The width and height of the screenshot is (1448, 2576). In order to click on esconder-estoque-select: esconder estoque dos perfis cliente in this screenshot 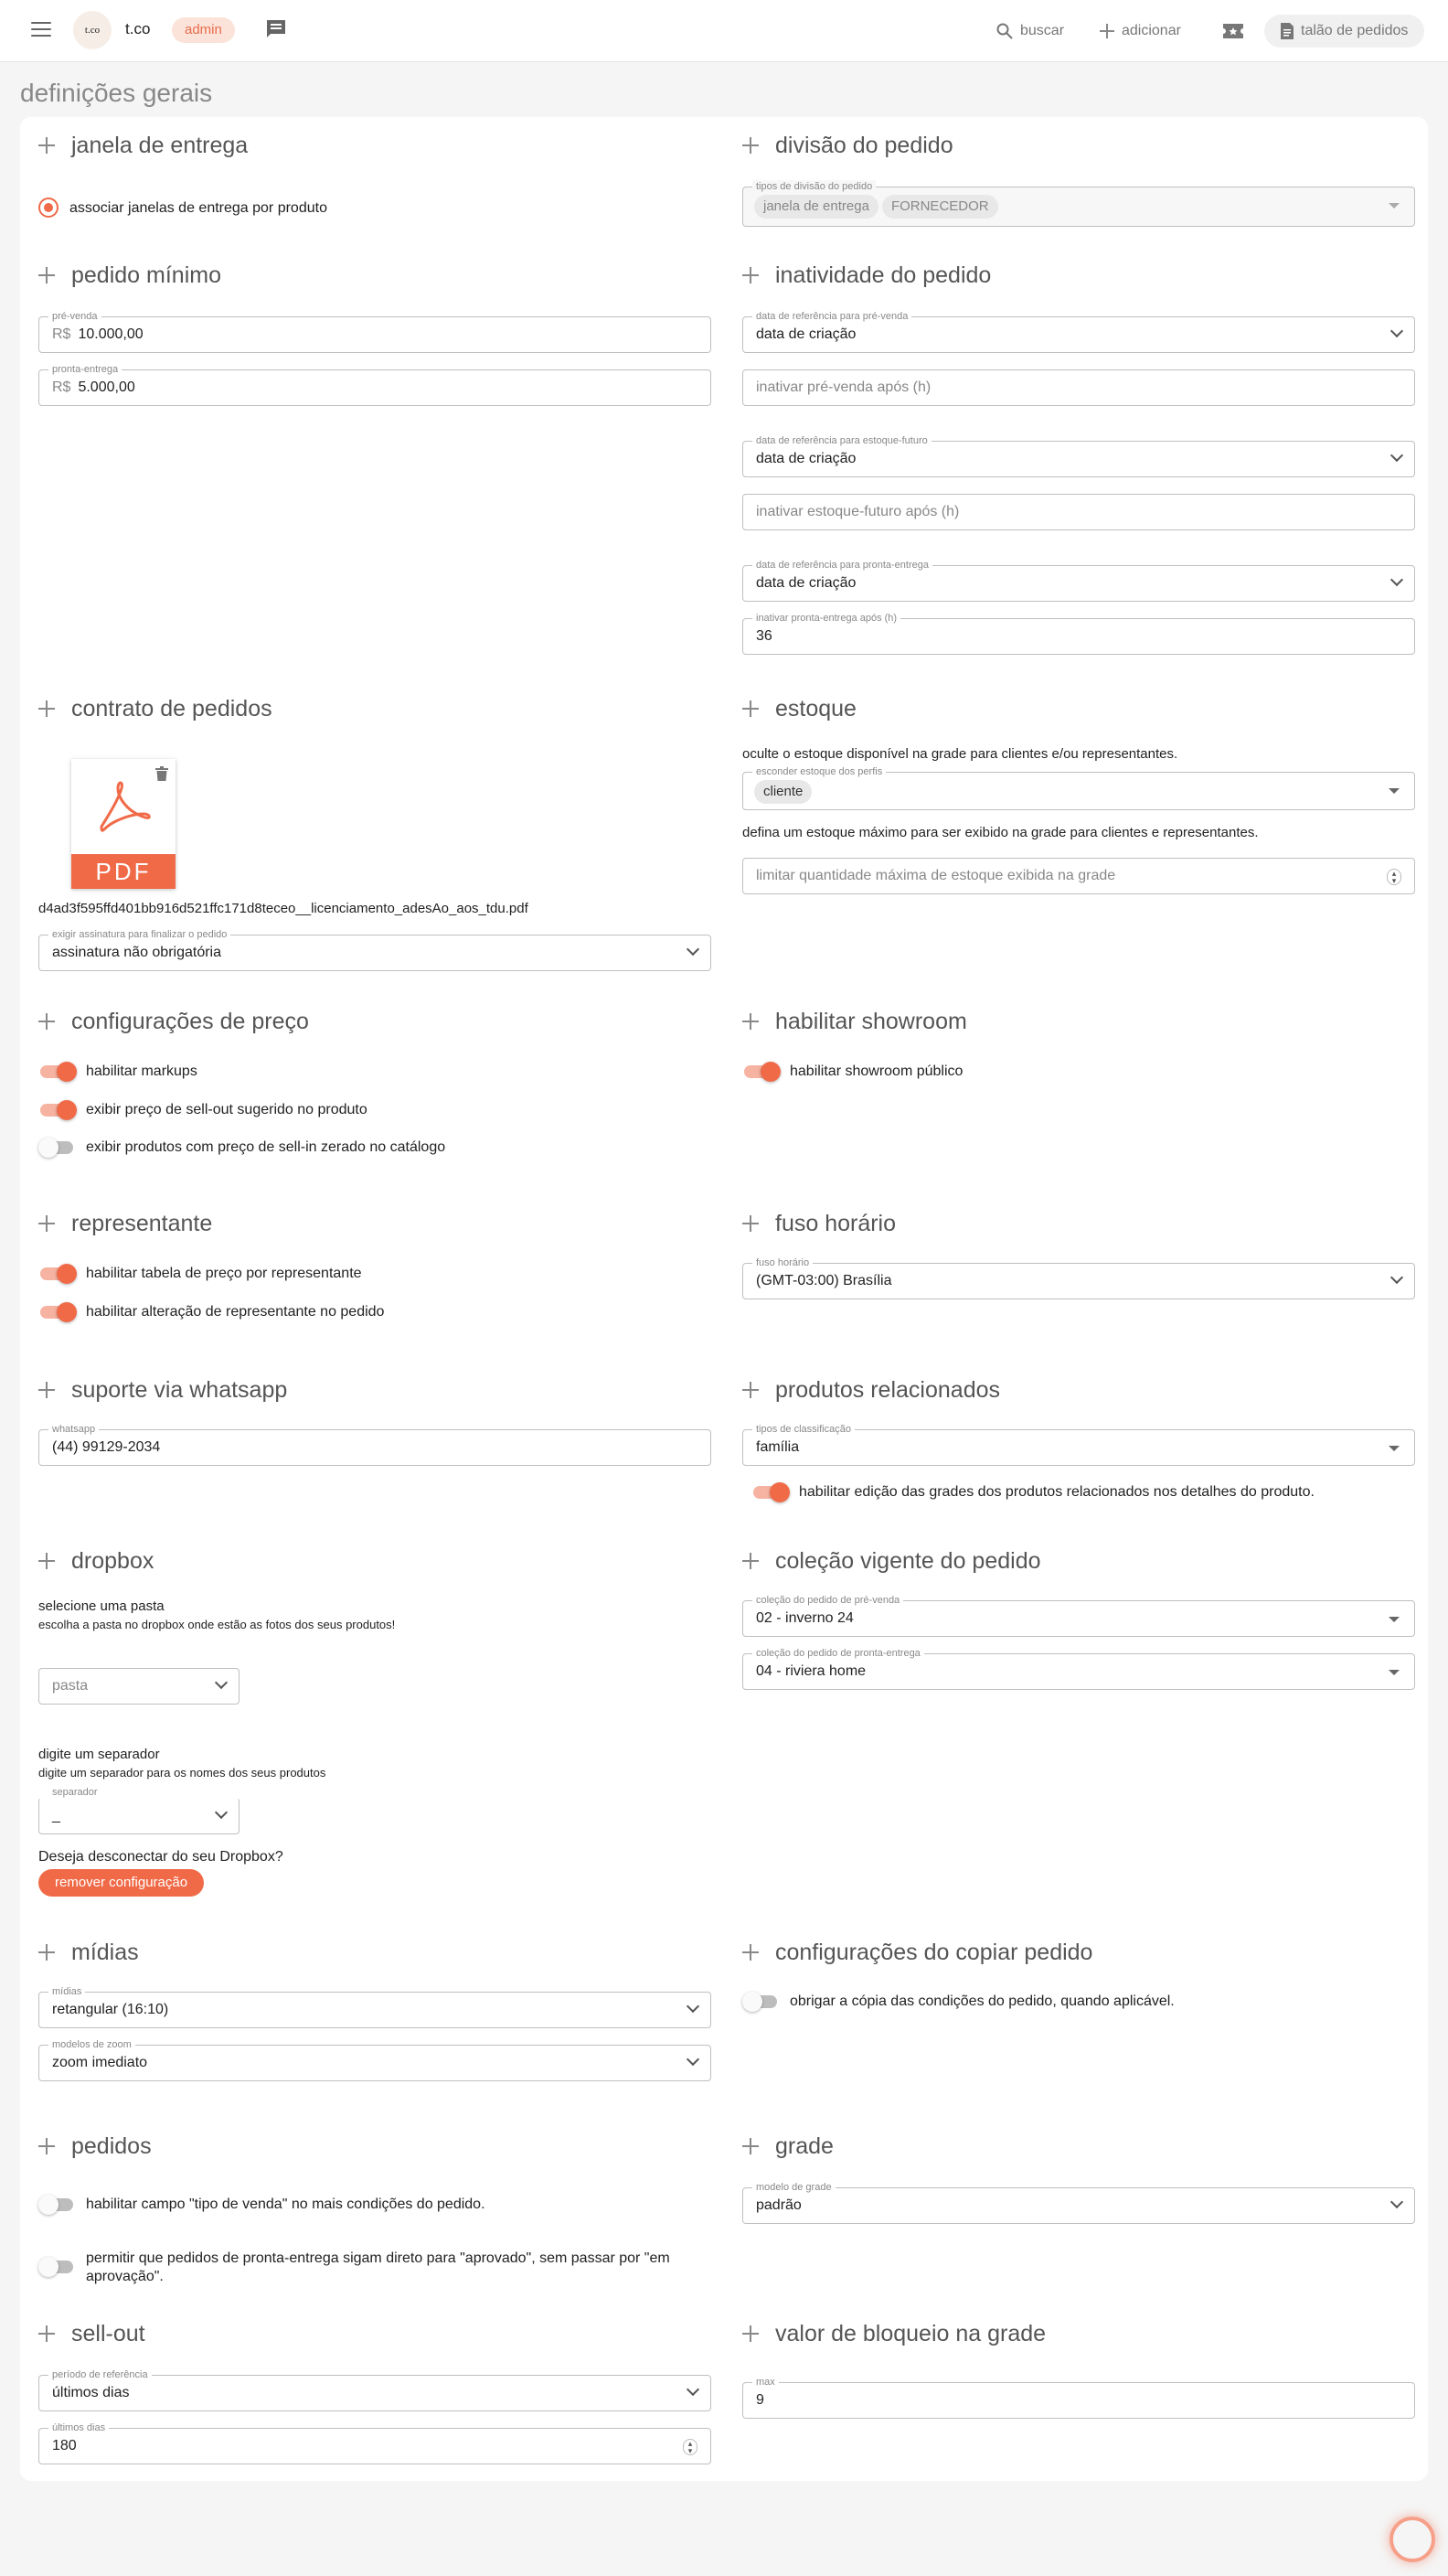, I will do `click(1079, 787)`.